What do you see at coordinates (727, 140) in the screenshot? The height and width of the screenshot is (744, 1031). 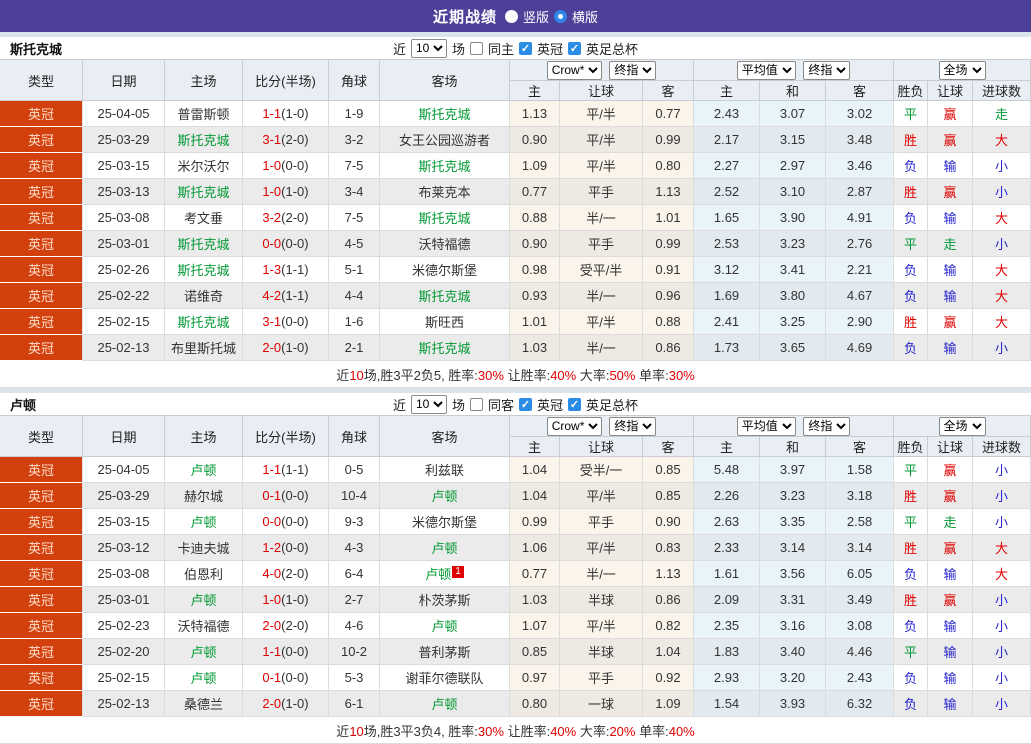 I see `avg-home-odds: 2.17` at bounding box center [727, 140].